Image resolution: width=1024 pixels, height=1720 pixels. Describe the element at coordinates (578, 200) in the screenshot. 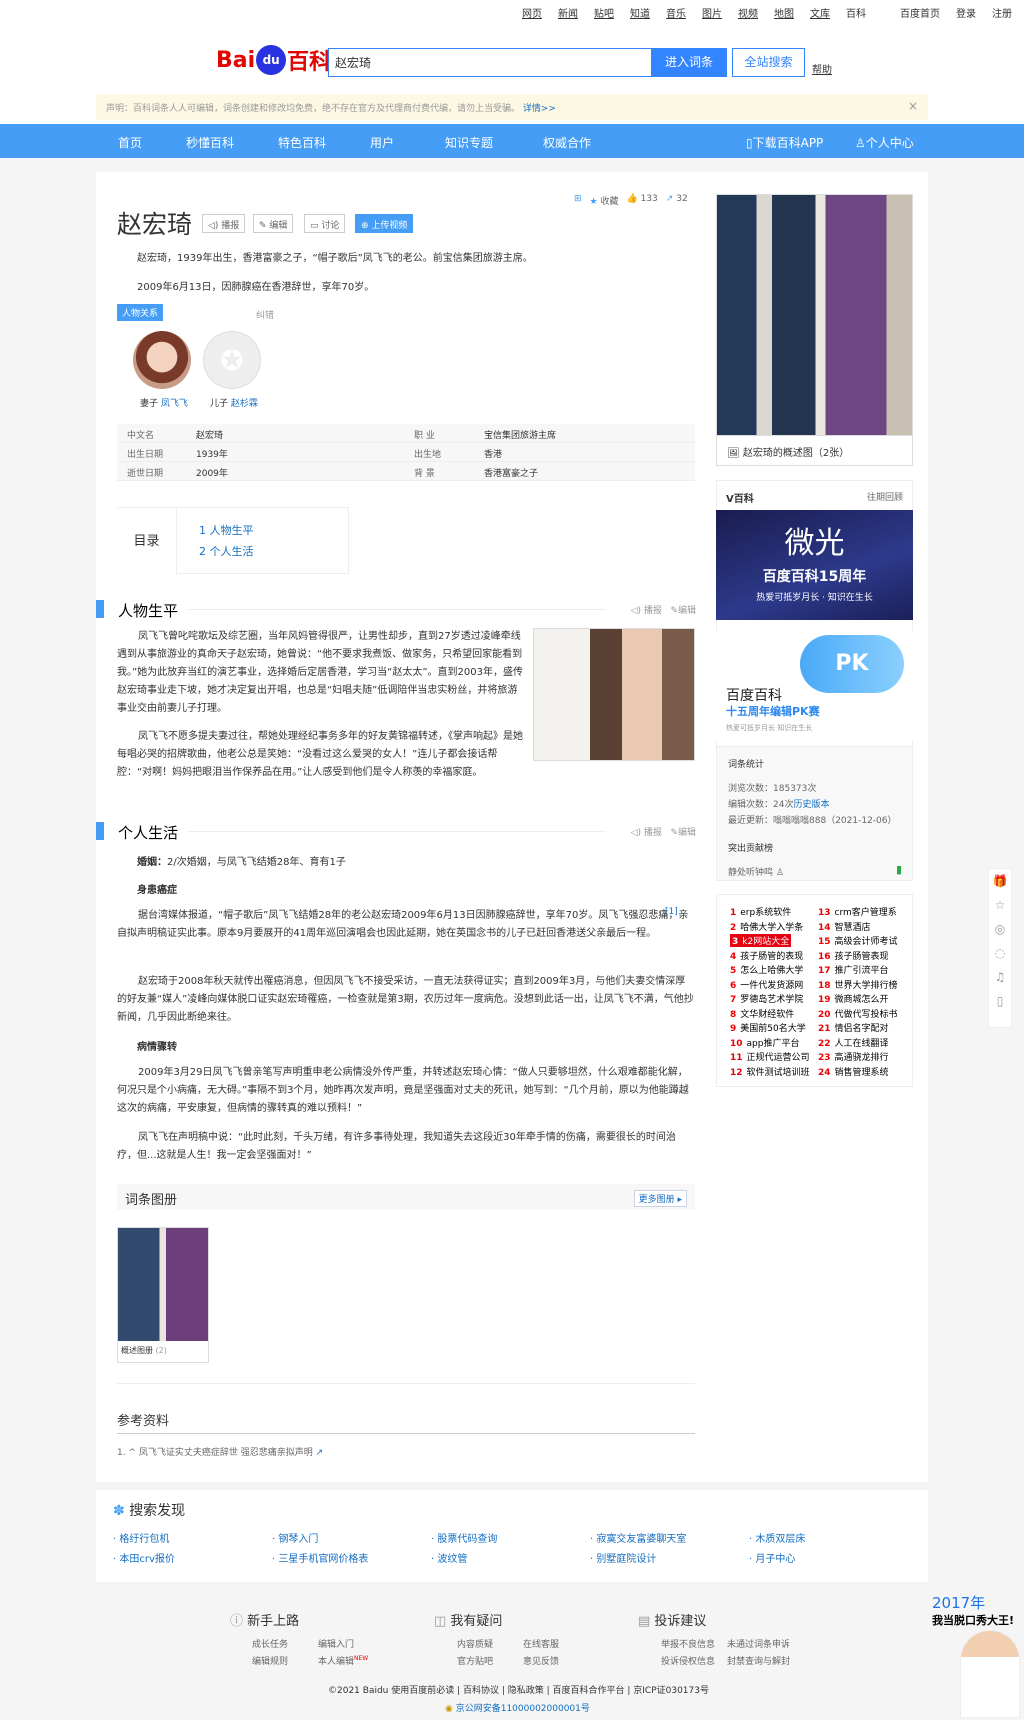

I see `add-icon: ⊞` at that location.